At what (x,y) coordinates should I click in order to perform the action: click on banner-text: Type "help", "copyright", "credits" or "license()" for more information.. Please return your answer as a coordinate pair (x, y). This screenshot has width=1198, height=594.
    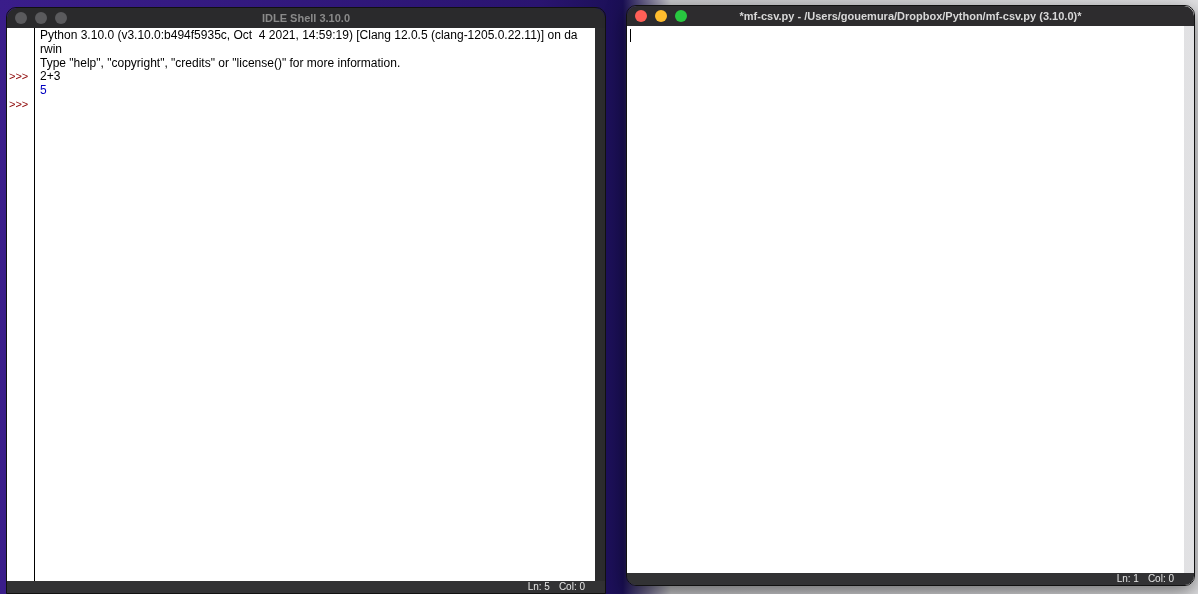
    Looking at the image, I should click on (220, 62).